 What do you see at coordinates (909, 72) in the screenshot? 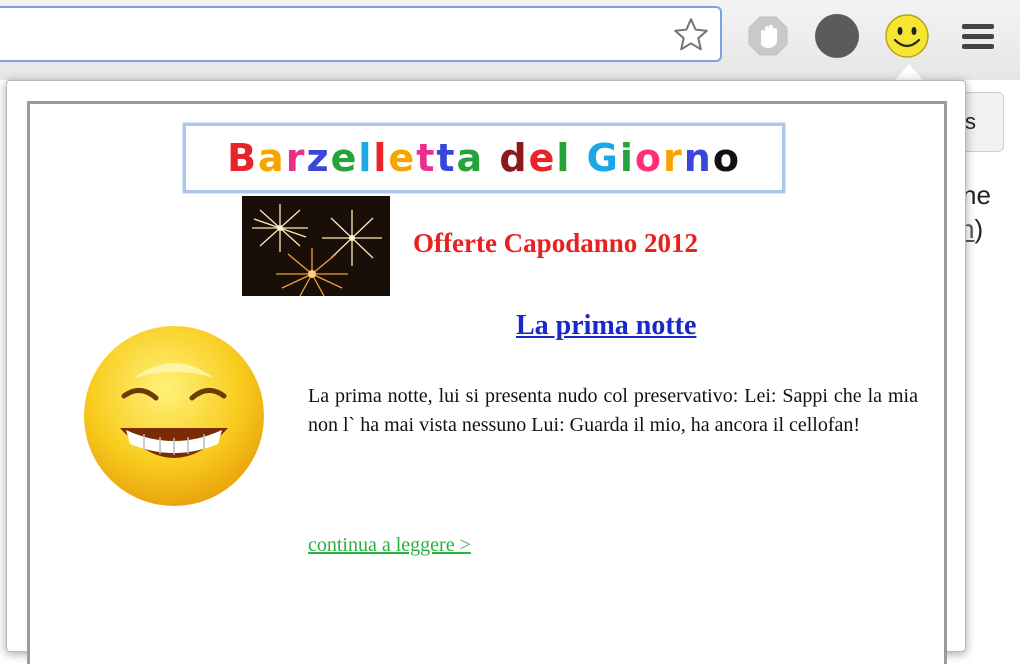
I see `popup-arrow` at bounding box center [909, 72].